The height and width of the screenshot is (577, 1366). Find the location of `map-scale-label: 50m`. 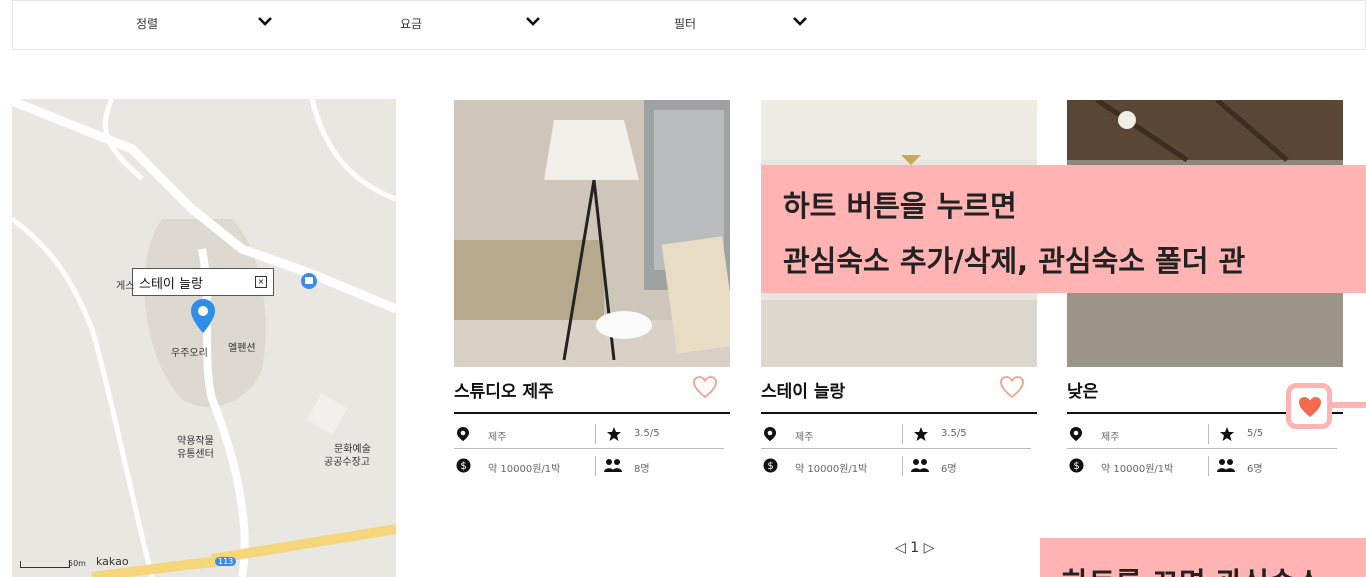

map-scale-label: 50m is located at coordinates (77, 563).